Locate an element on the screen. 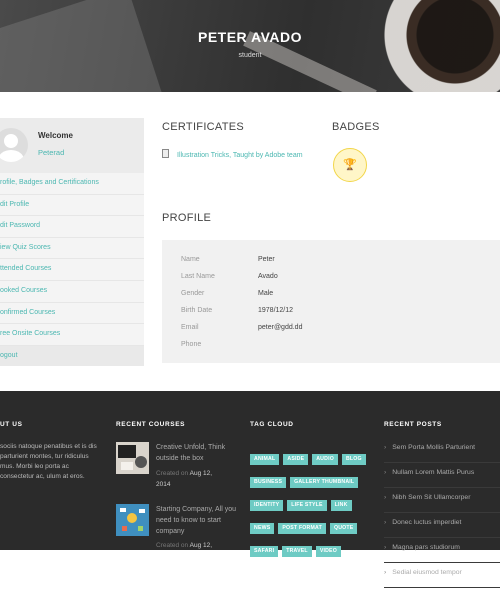 The image size is (500, 592). recent-post-item: › Donec luctus imperdiet is located at coordinates (442, 527).